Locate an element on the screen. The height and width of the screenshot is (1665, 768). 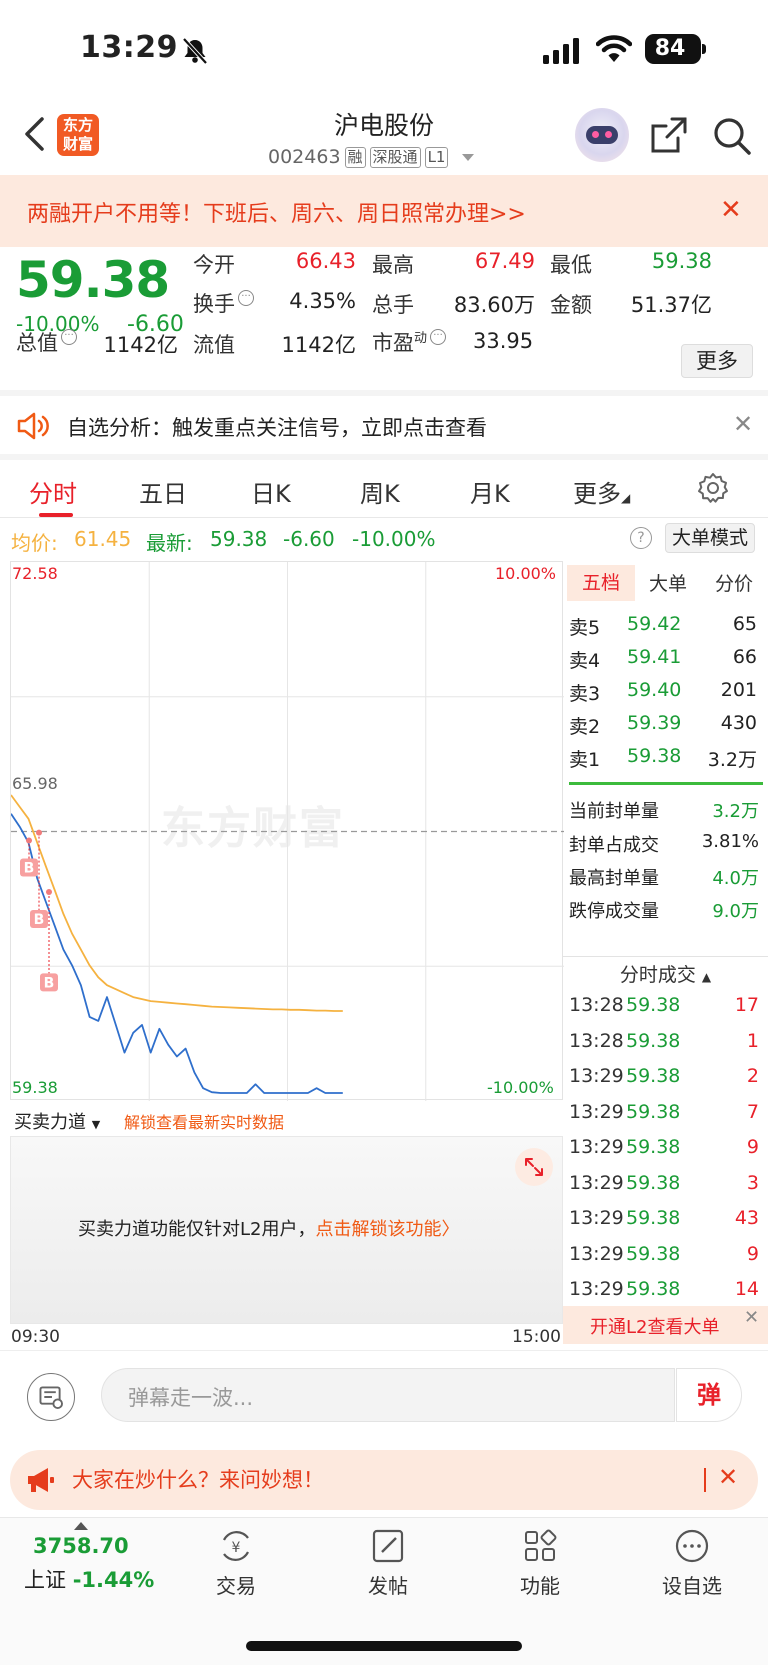
mute-bell-icon is located at coordinates (195, 51).